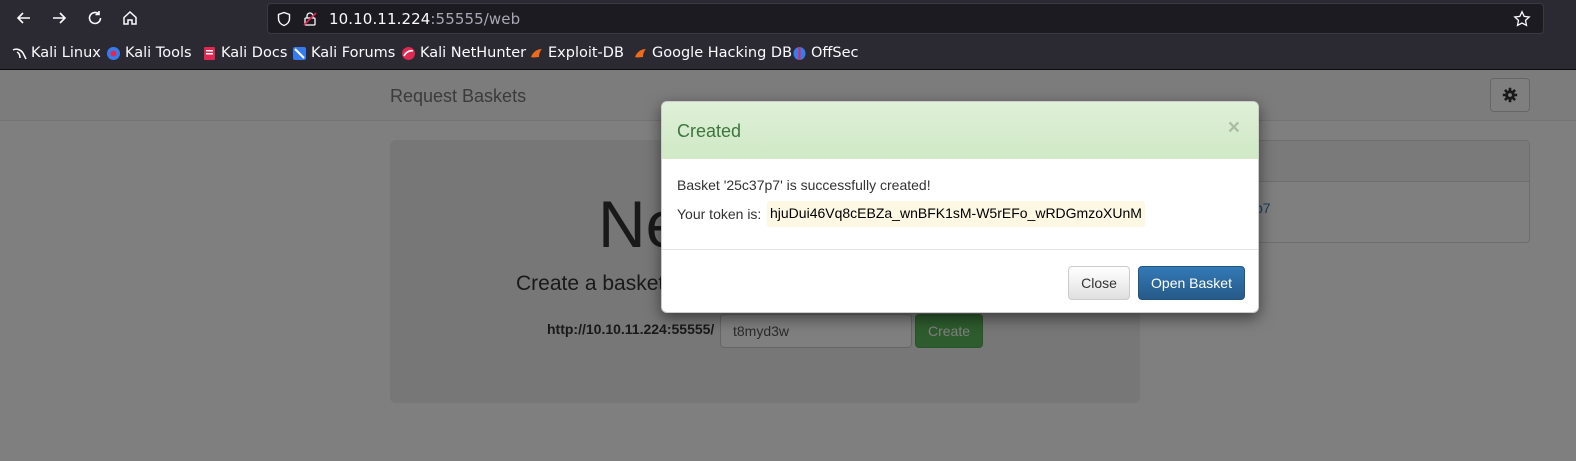 The height and width of the screenshot is (461, 1576). I want to click on bookmark-label: OffSec, so click(835, 53).